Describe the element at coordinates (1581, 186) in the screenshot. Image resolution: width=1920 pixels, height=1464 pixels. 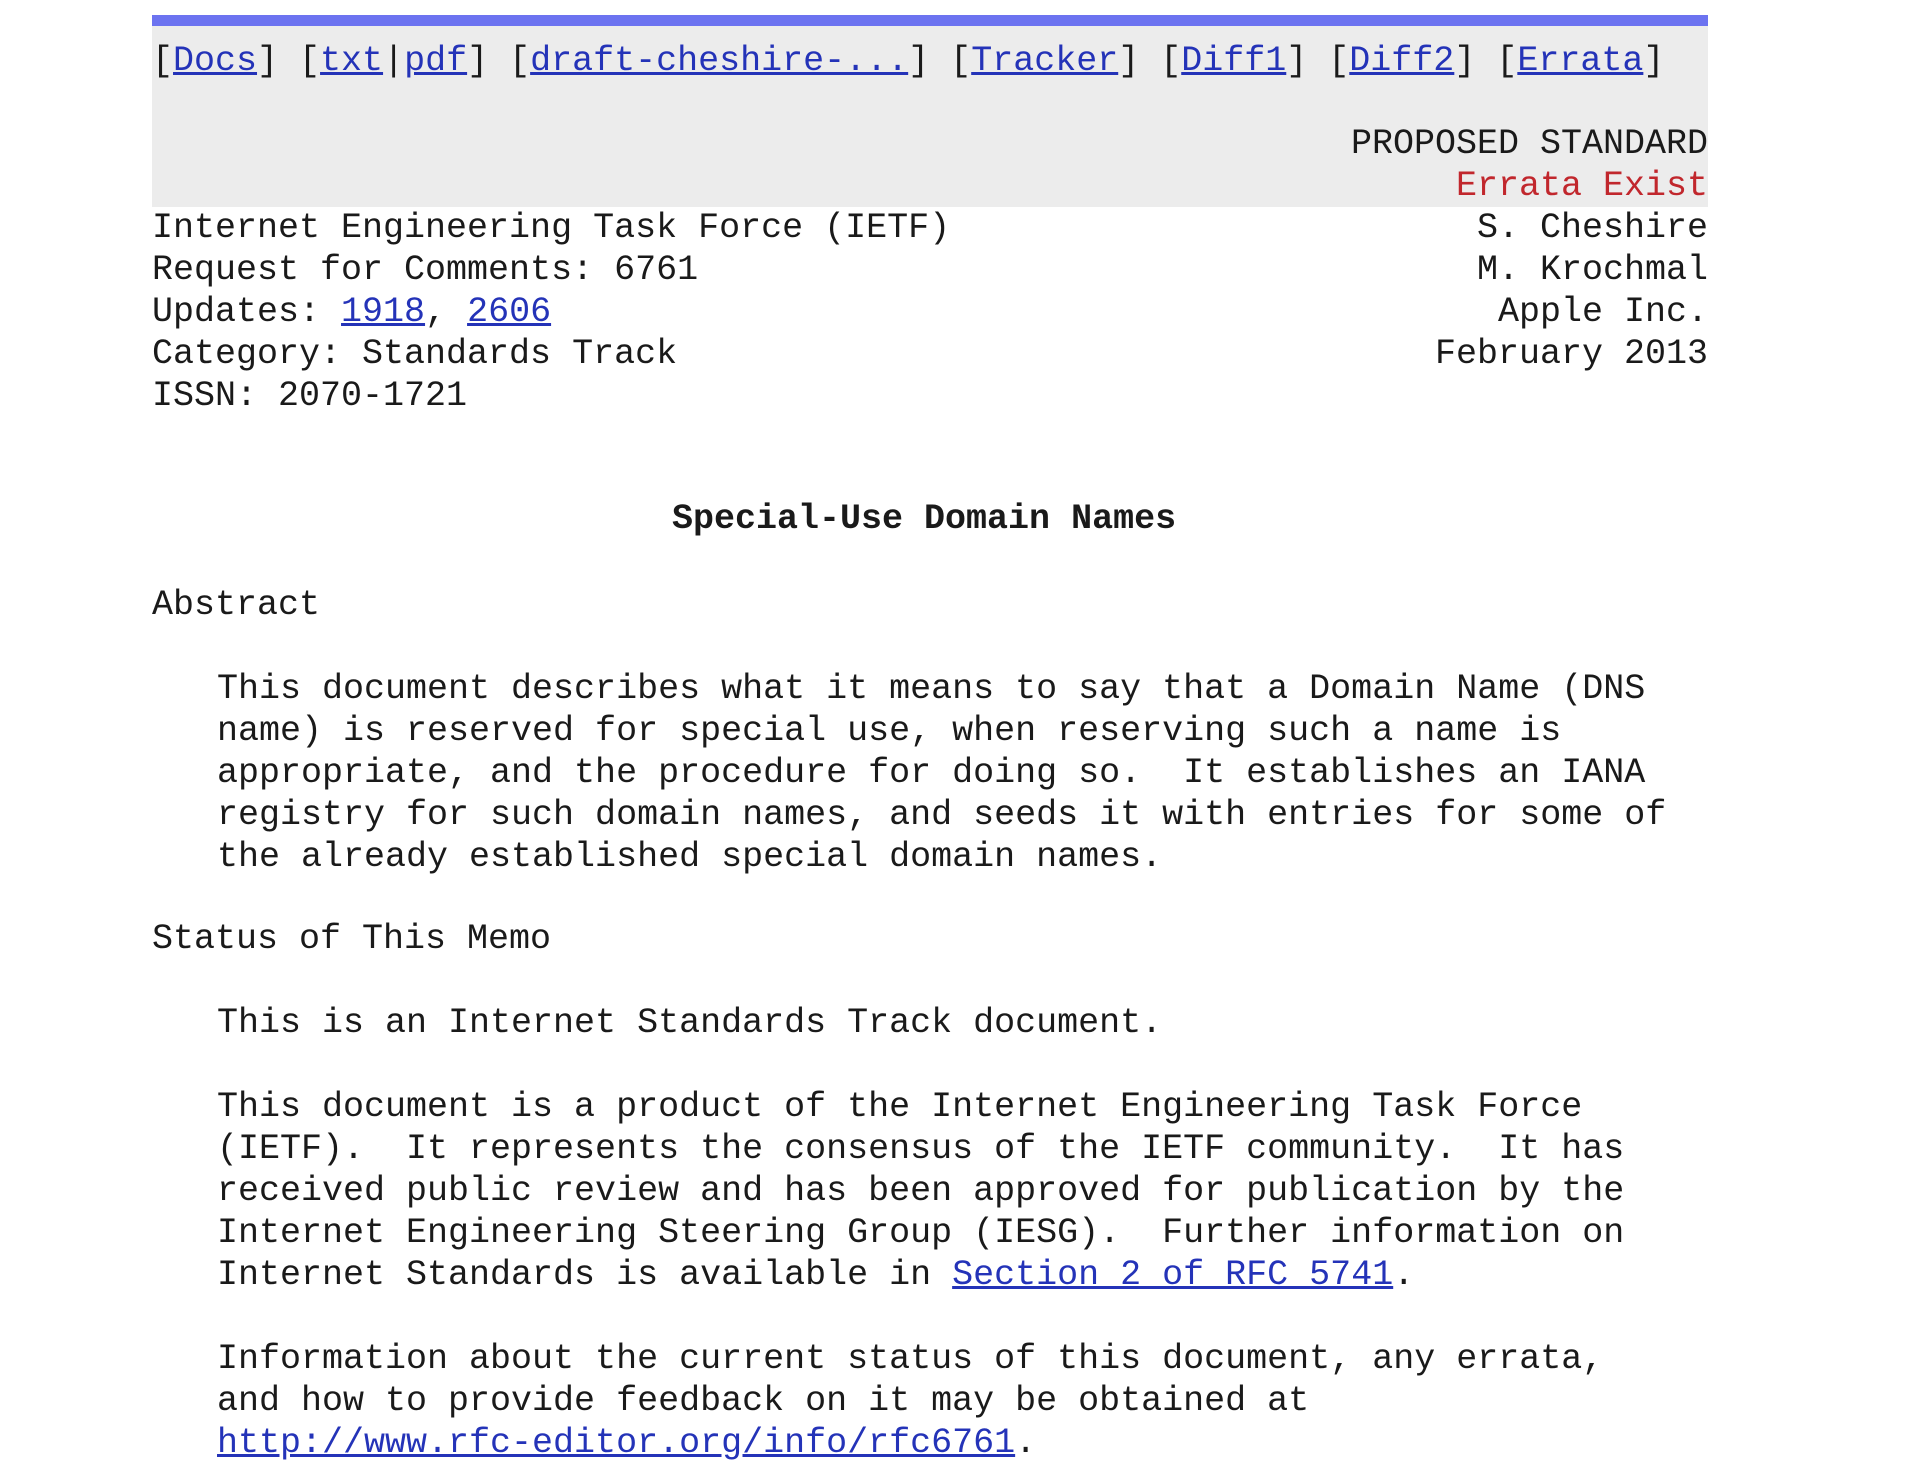
I see `errata-exist-label: Errata Exist` at that location.